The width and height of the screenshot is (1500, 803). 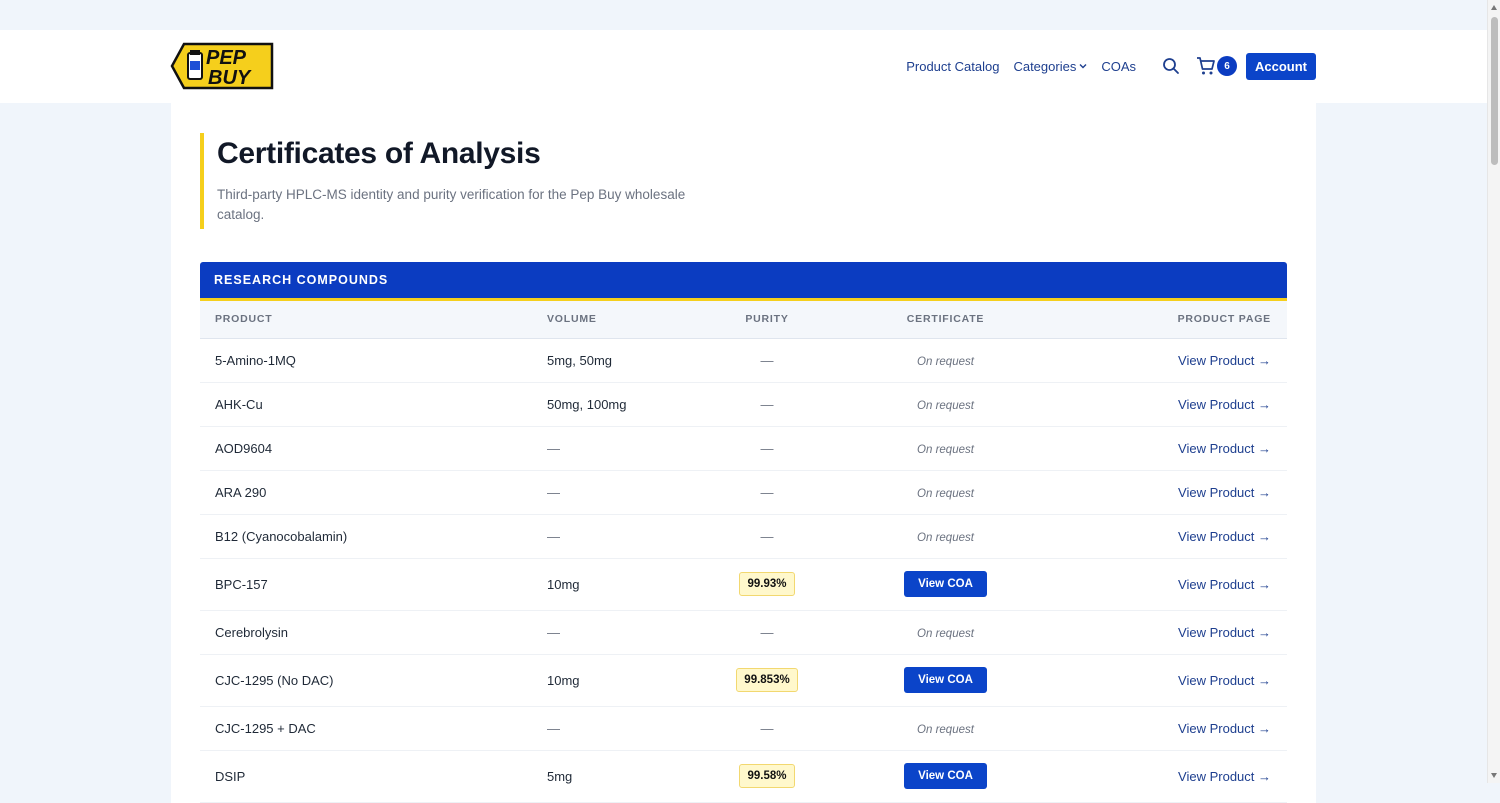 What do you see at coordinates (1493, 391) in the screenshot?
I see `page-scrollbar` at bounding box center [1493, 391].